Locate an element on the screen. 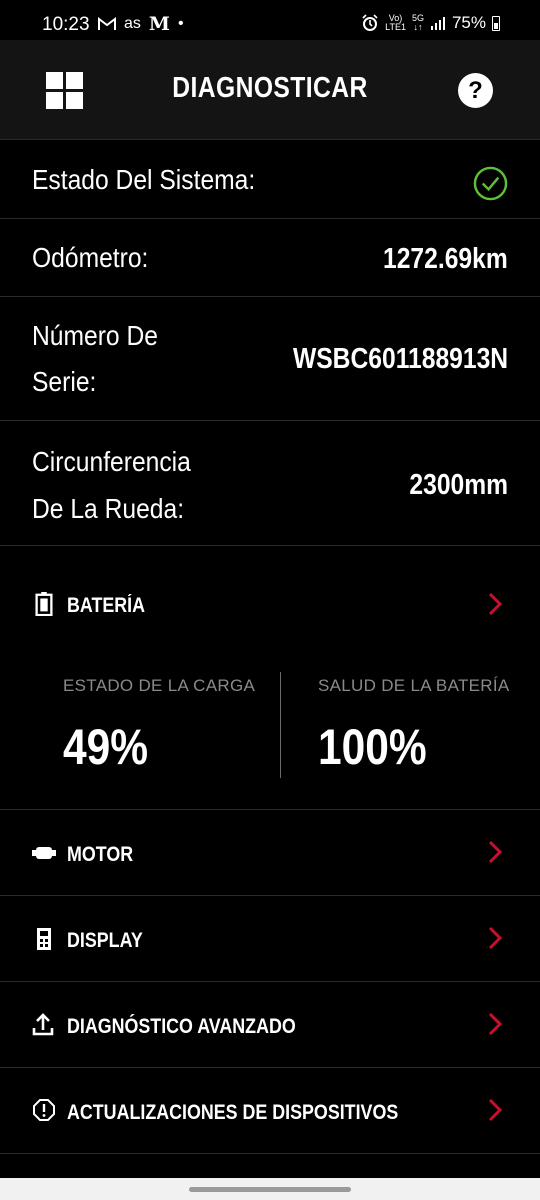 The image size is (540, 1200). charge-state-label: ESTADO DE LA CARGA is located at coordinates (159, 685).